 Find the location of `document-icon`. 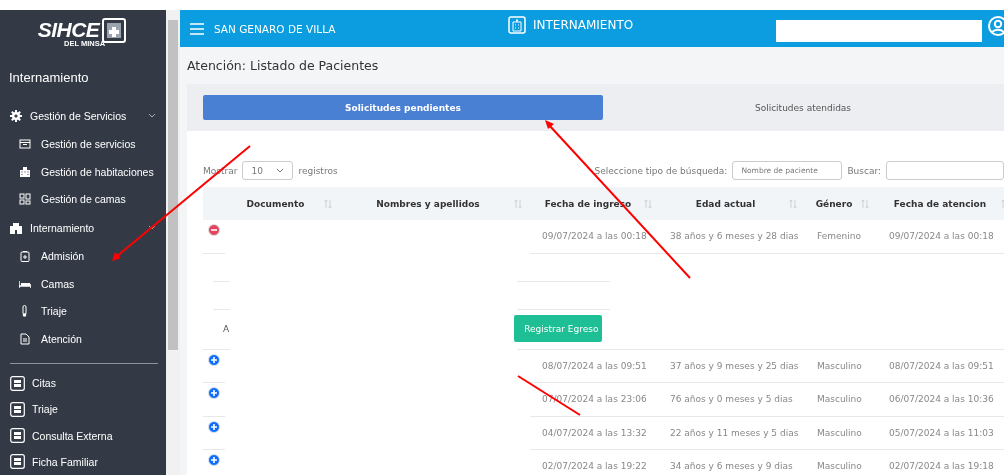

document-icon is located at coordinates (25, 339).